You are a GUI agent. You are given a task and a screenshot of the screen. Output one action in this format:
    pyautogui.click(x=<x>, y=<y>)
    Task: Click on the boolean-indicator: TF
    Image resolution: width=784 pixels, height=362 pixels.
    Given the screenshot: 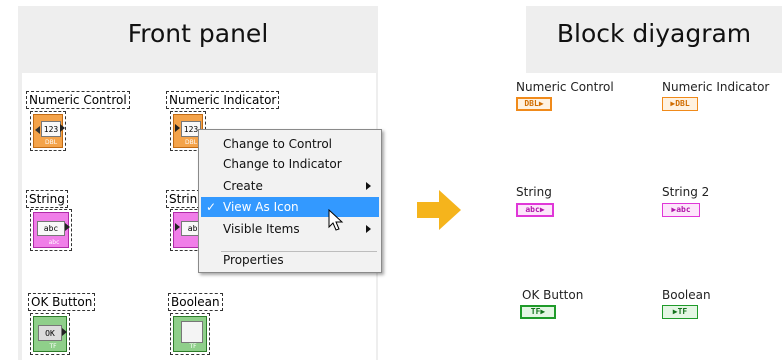 What is the action you would take?
    pyautogui.click(x=190, y=334)
    